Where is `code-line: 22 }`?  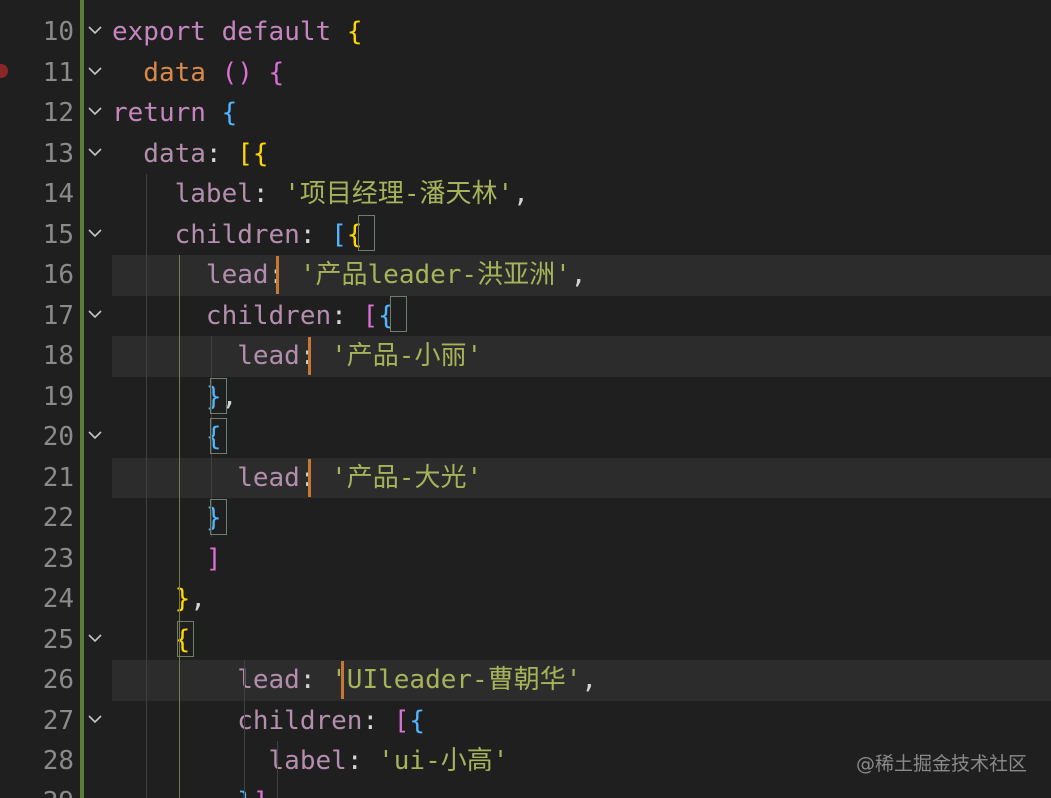
code-line: 22 } is located at coordinates (525, 518).